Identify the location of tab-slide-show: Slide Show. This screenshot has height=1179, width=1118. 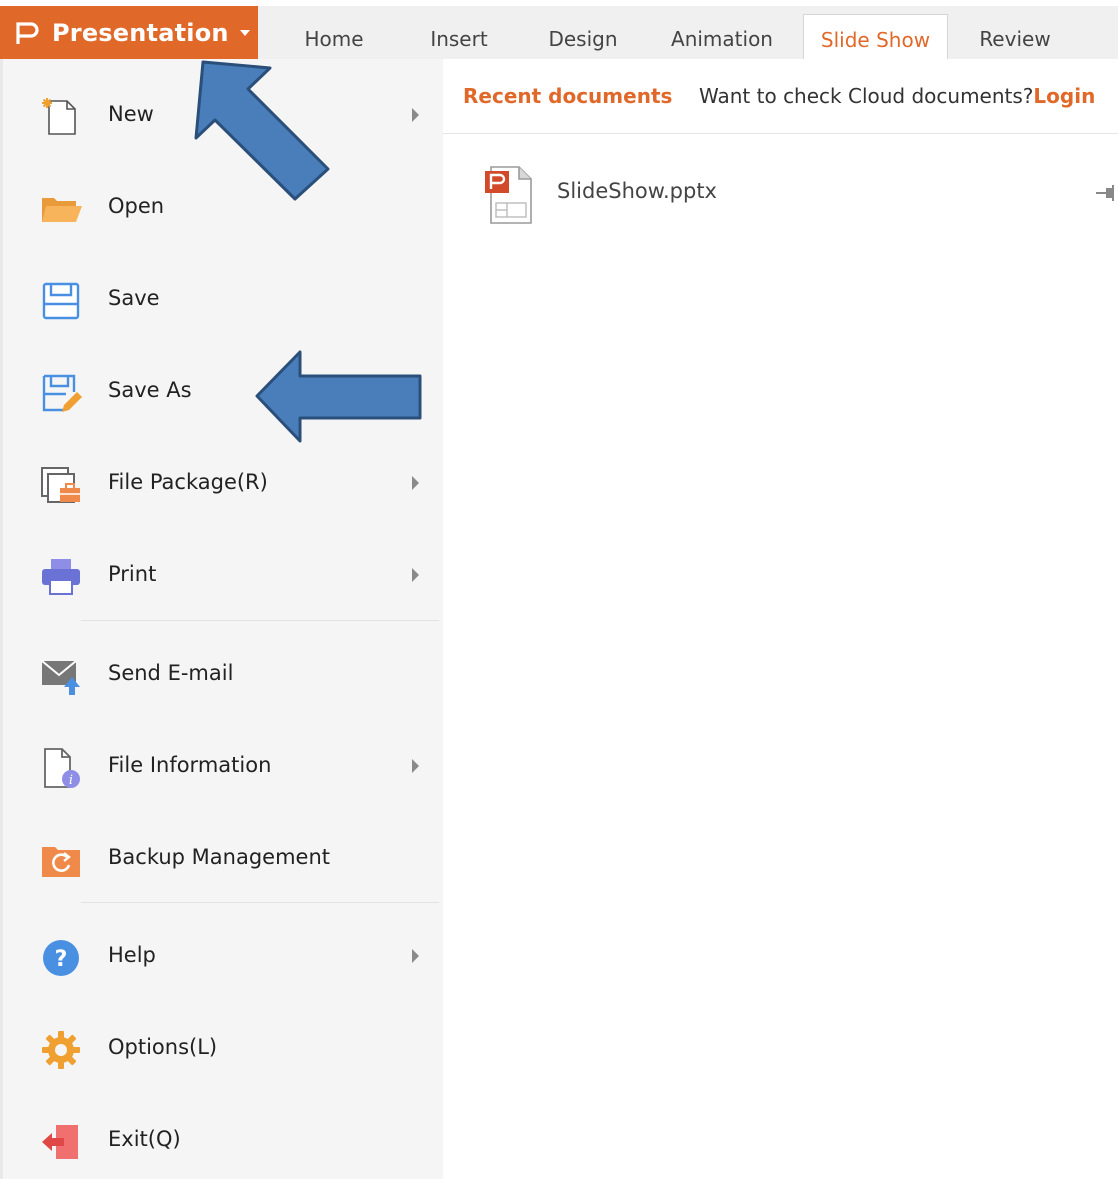
(875, 37).